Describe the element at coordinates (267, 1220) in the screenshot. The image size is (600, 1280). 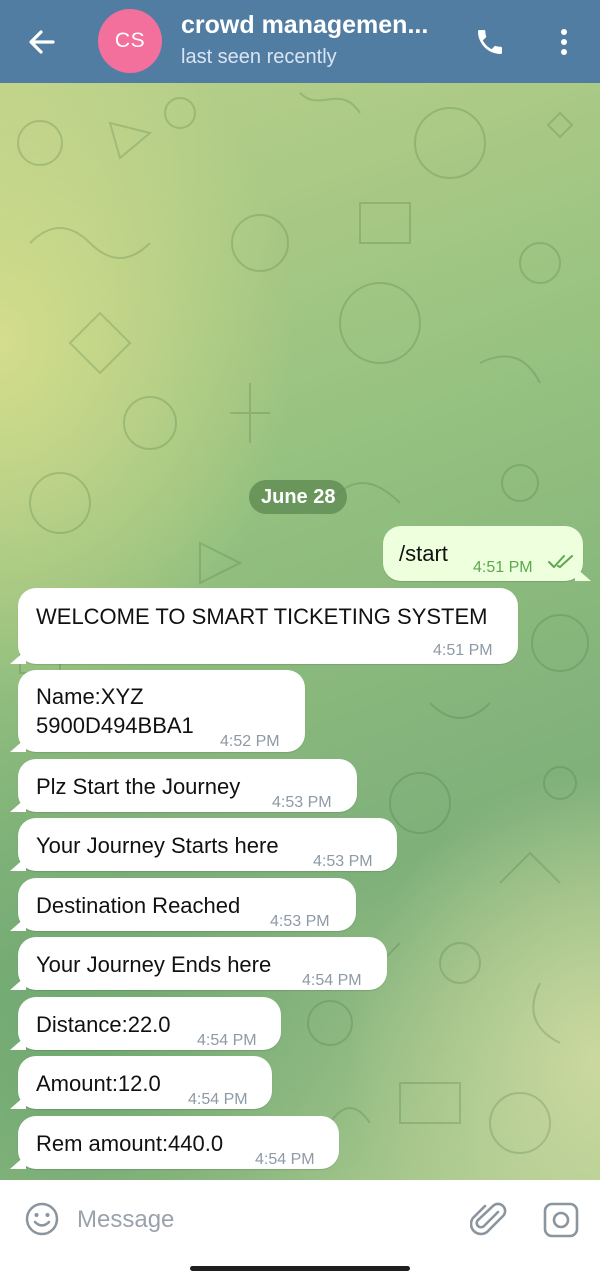
I see `message-input` at that location.